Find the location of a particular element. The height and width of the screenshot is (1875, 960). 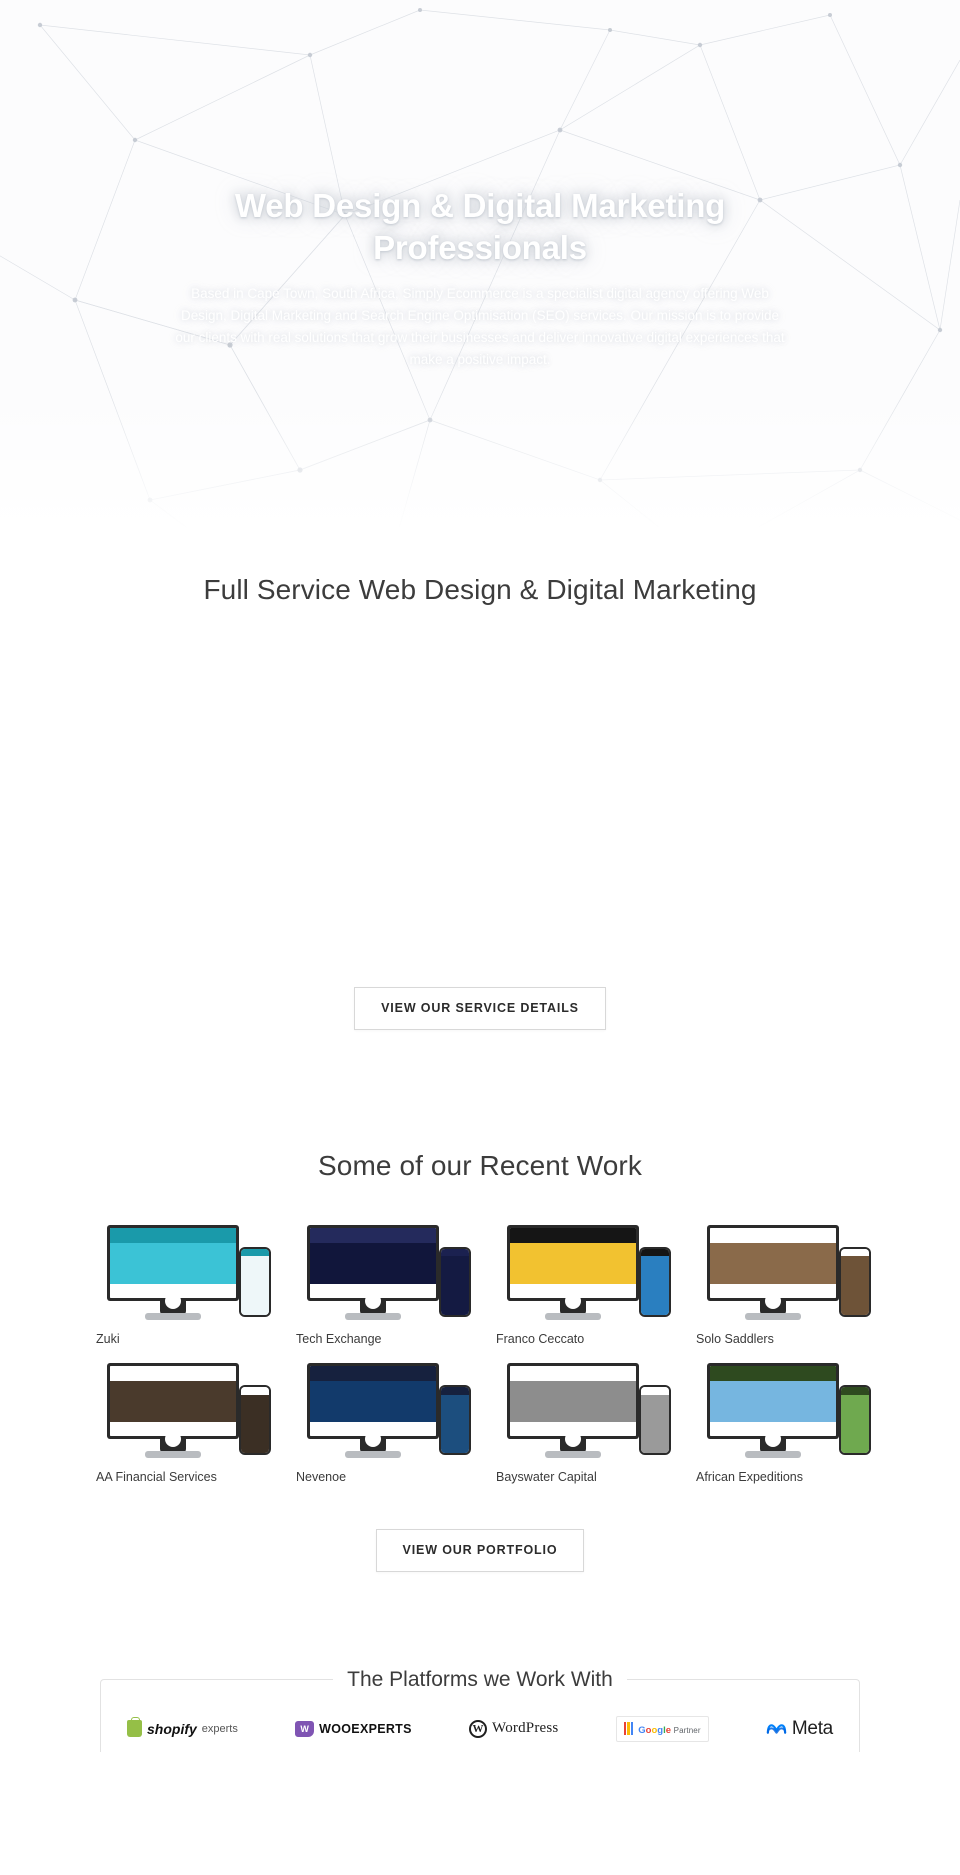

portfolio-item: Bayswater Capital is located at coordinates (580, 1423).